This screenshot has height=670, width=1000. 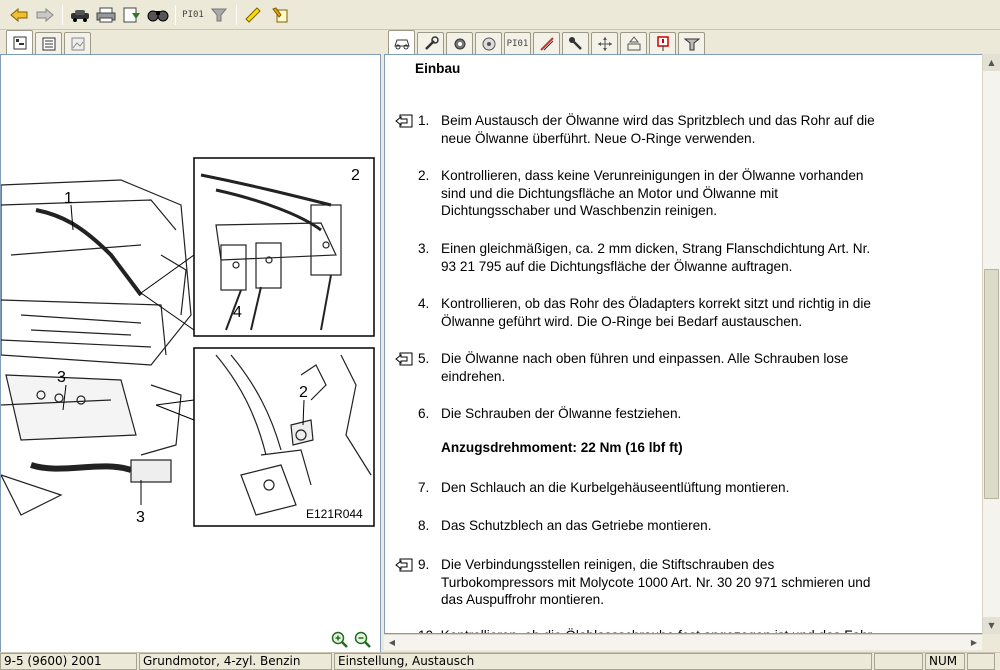 What do you see at coordinates (703, 414) in the screenshot?
I see `step-text: Die Schrauben der Ölwanne festziehen.` at bounding box center [703, 414].